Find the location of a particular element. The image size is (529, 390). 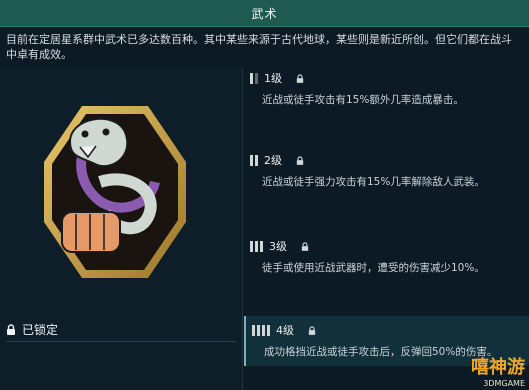

site-watermark: 嘻神游 3DMGAME is located at coordinates (498, 370).